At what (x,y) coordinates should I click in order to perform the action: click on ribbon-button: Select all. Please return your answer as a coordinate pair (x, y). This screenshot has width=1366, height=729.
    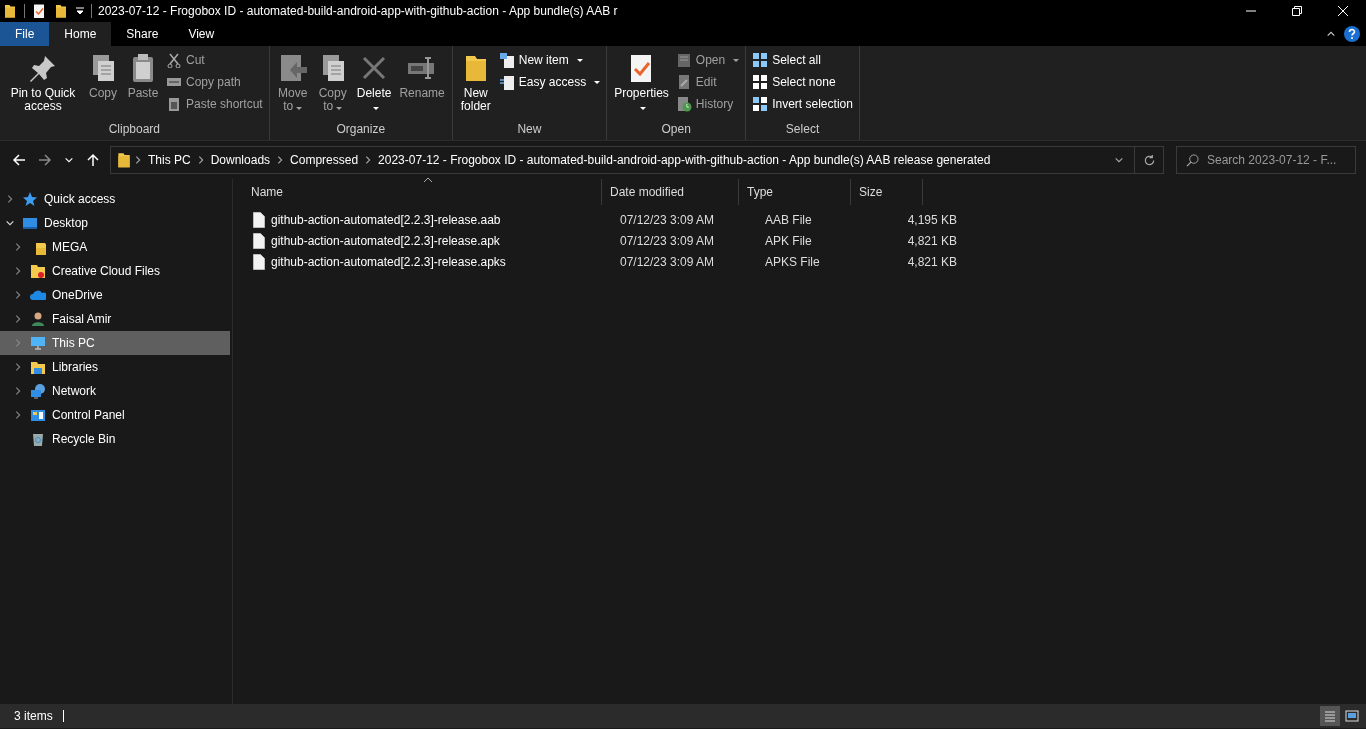
    Looking at the image, I should click on (802, 60).